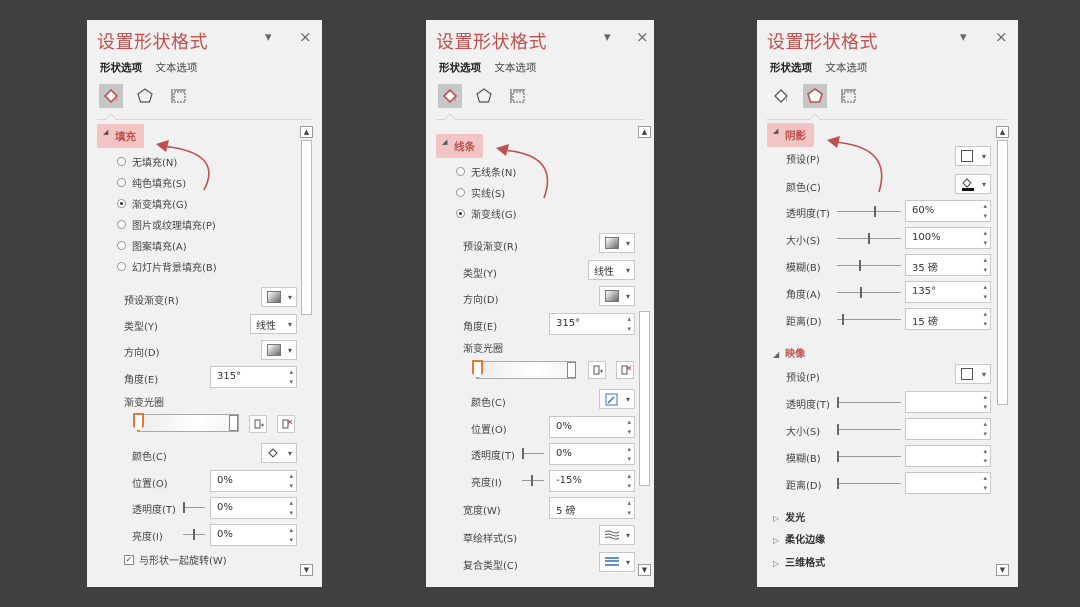 The height and width of the screenshot is (607, 1080). I want to click on color-dropdown, so click(617, 399).